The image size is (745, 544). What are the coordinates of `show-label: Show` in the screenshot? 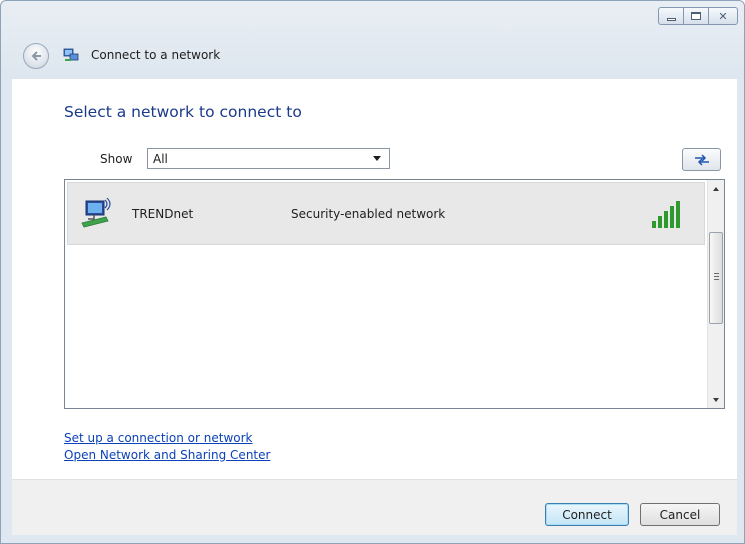 It's located at (116, 159).